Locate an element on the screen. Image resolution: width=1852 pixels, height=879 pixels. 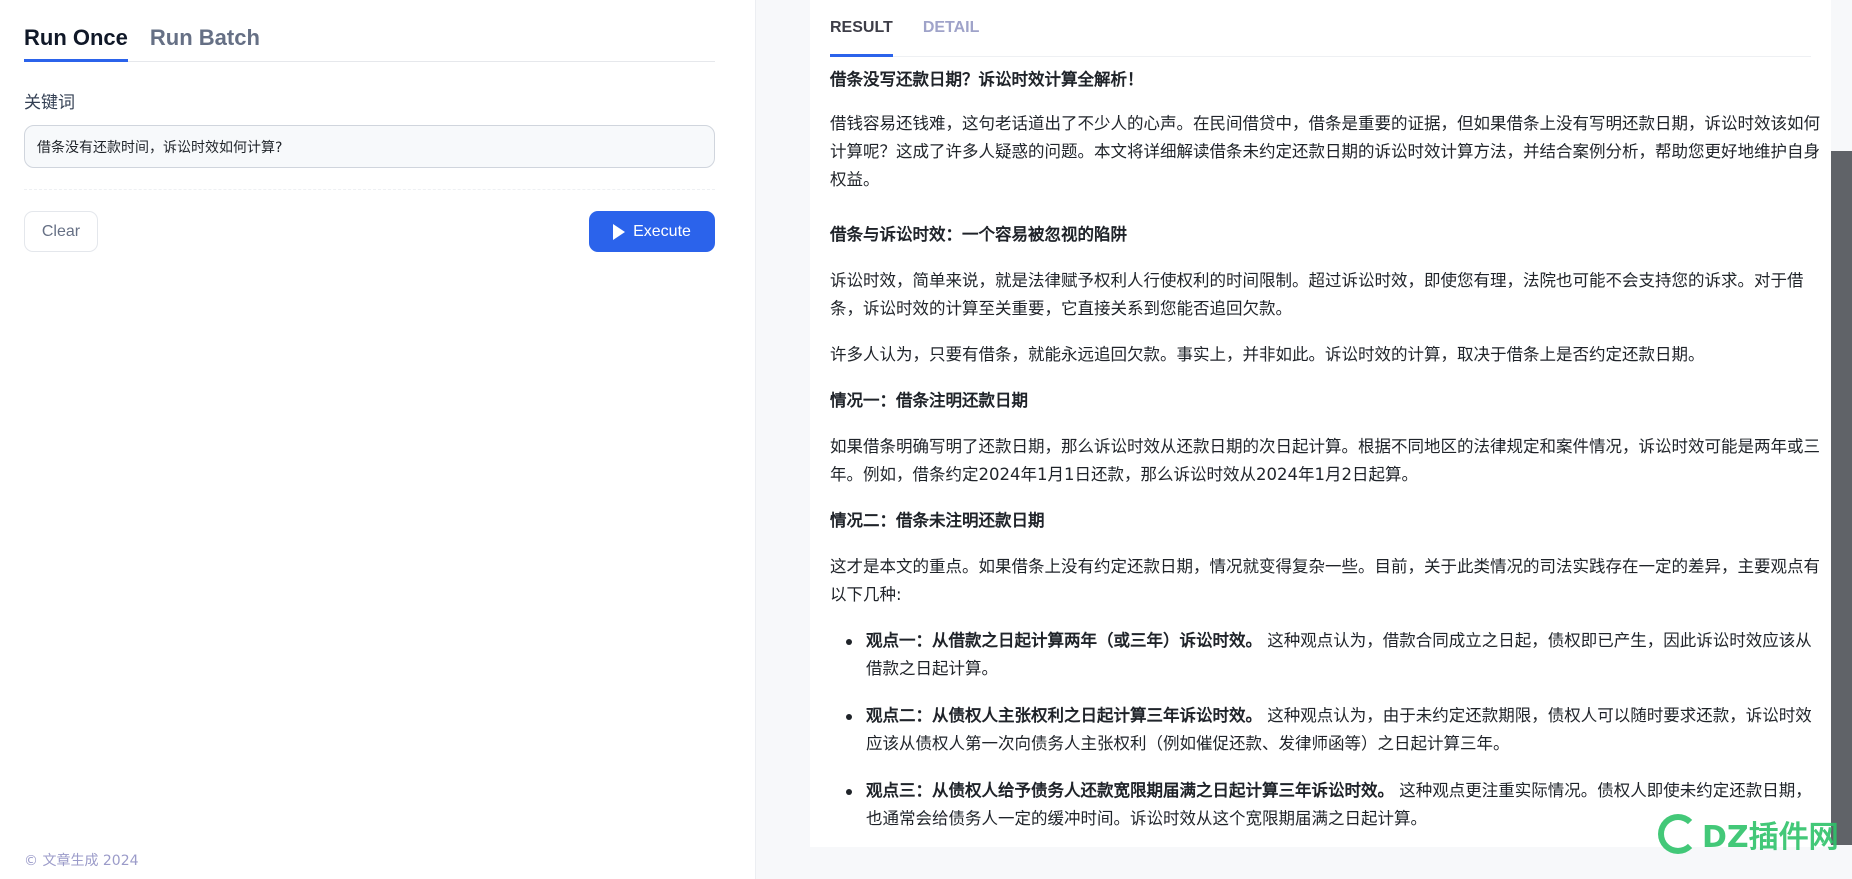
execute-button: Execute is located at coordinates (652, 231).